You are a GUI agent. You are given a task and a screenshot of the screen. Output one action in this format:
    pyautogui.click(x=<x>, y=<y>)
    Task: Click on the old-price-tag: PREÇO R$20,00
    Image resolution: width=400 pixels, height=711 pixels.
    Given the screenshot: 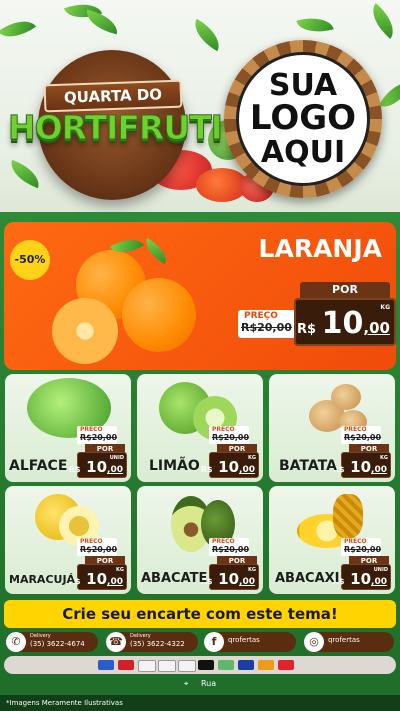 What is the action you would take?
    pyautogui.click(x=267, y=324)
    